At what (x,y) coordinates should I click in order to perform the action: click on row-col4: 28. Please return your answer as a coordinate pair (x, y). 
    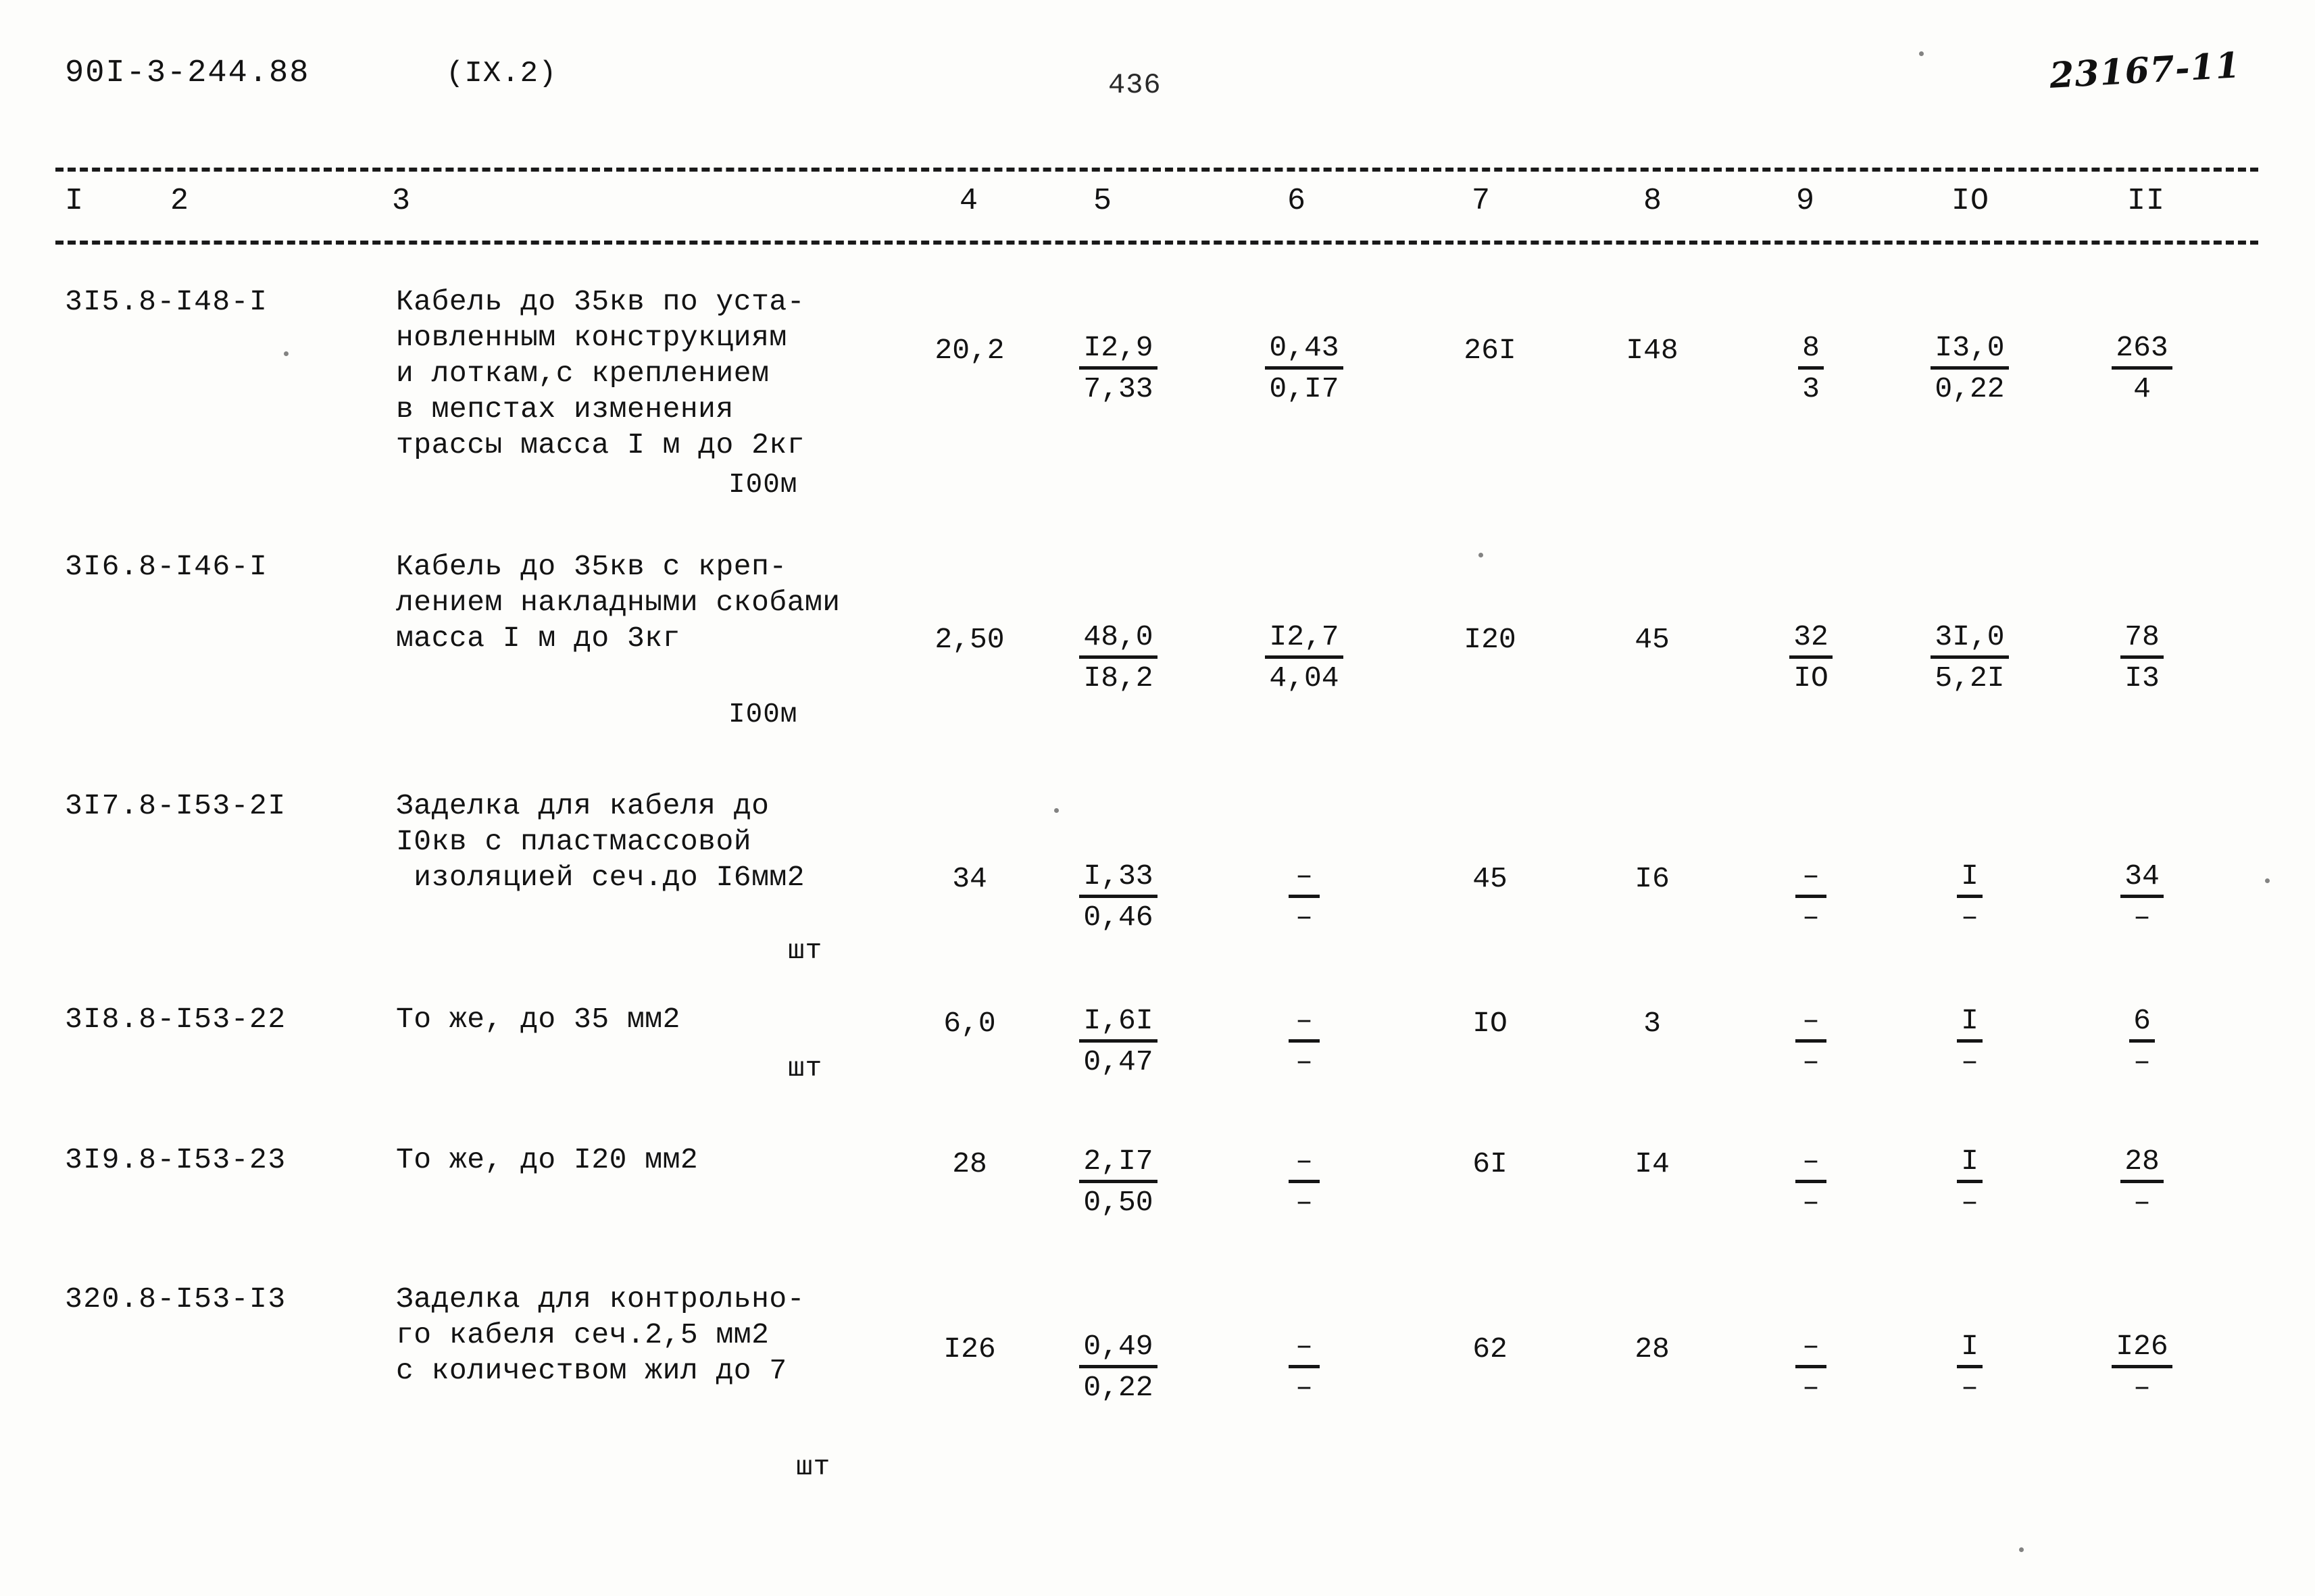
    Looking at the image, I should click on (970, 1163).